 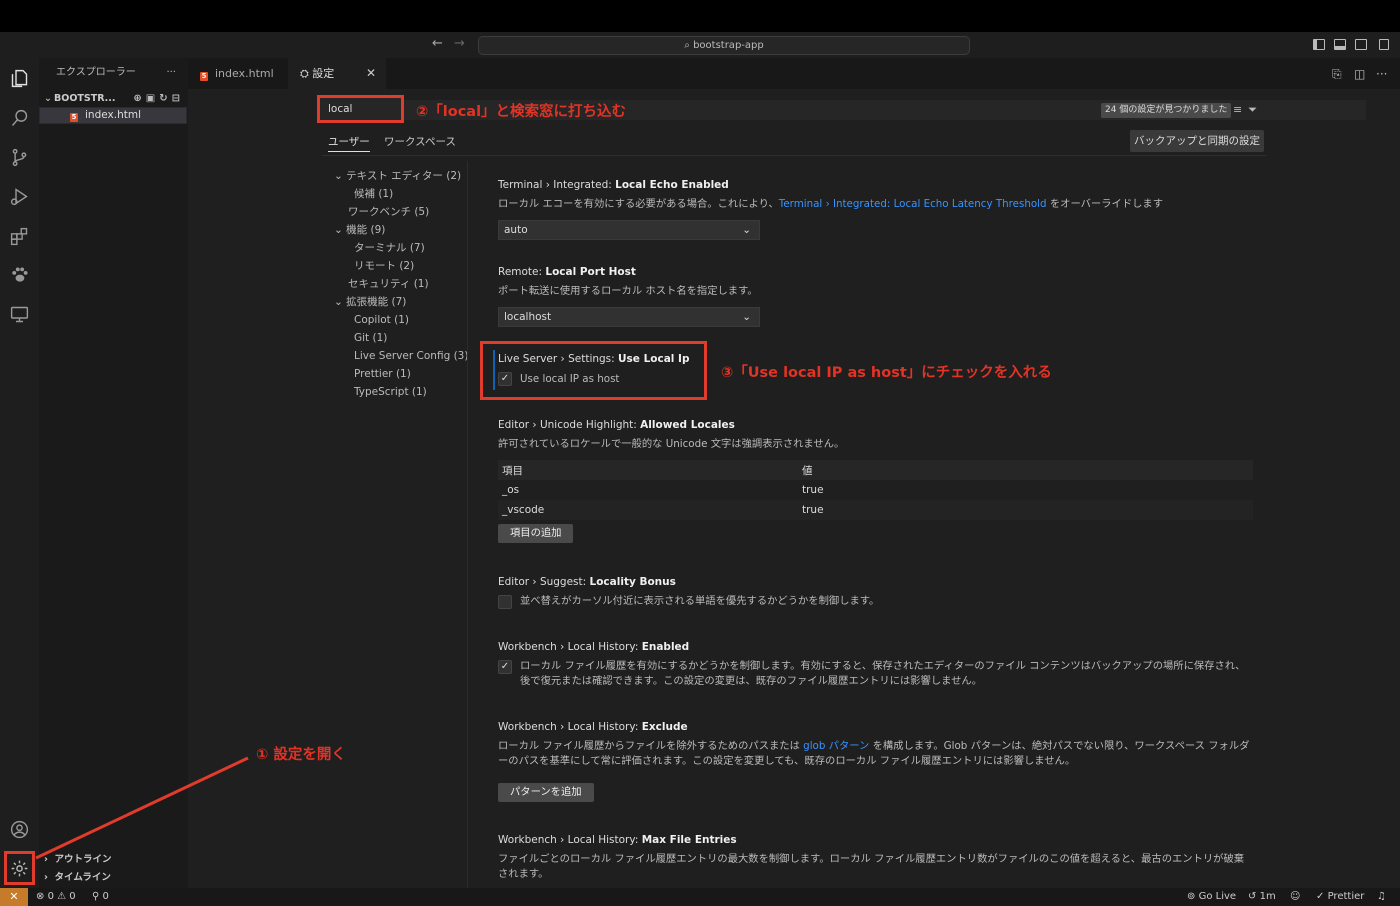 I want to click on add-pattern-button: パターンを追加, so click(x=546, y=792).